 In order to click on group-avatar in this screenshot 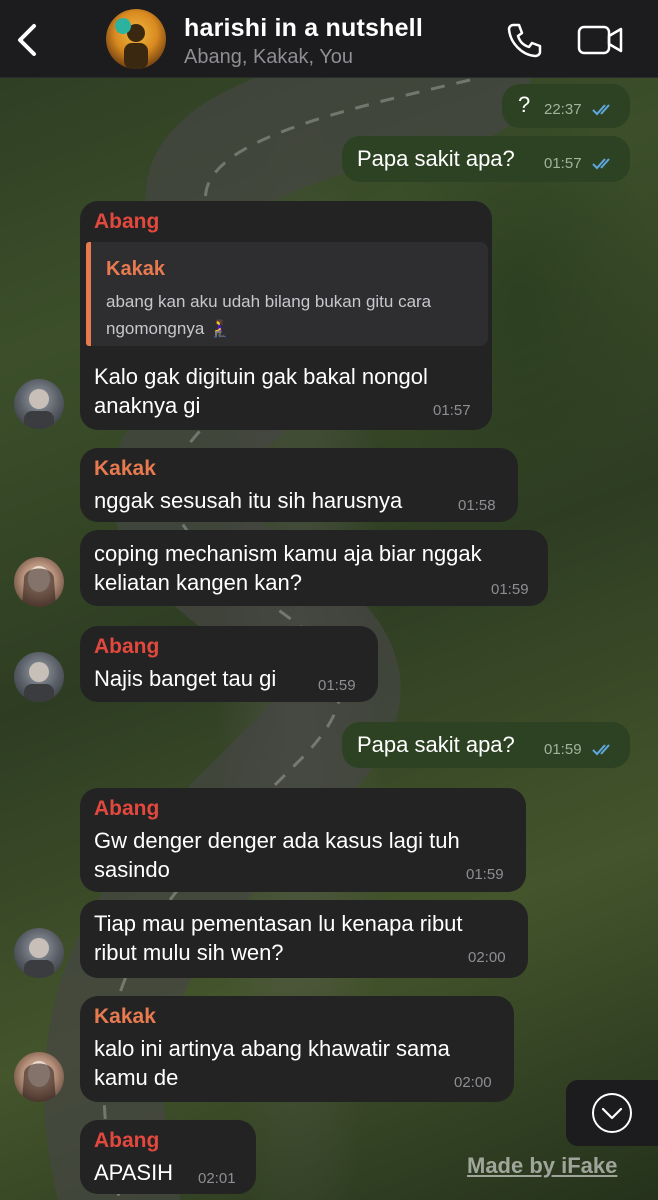, I will do `click(136, 39)`.